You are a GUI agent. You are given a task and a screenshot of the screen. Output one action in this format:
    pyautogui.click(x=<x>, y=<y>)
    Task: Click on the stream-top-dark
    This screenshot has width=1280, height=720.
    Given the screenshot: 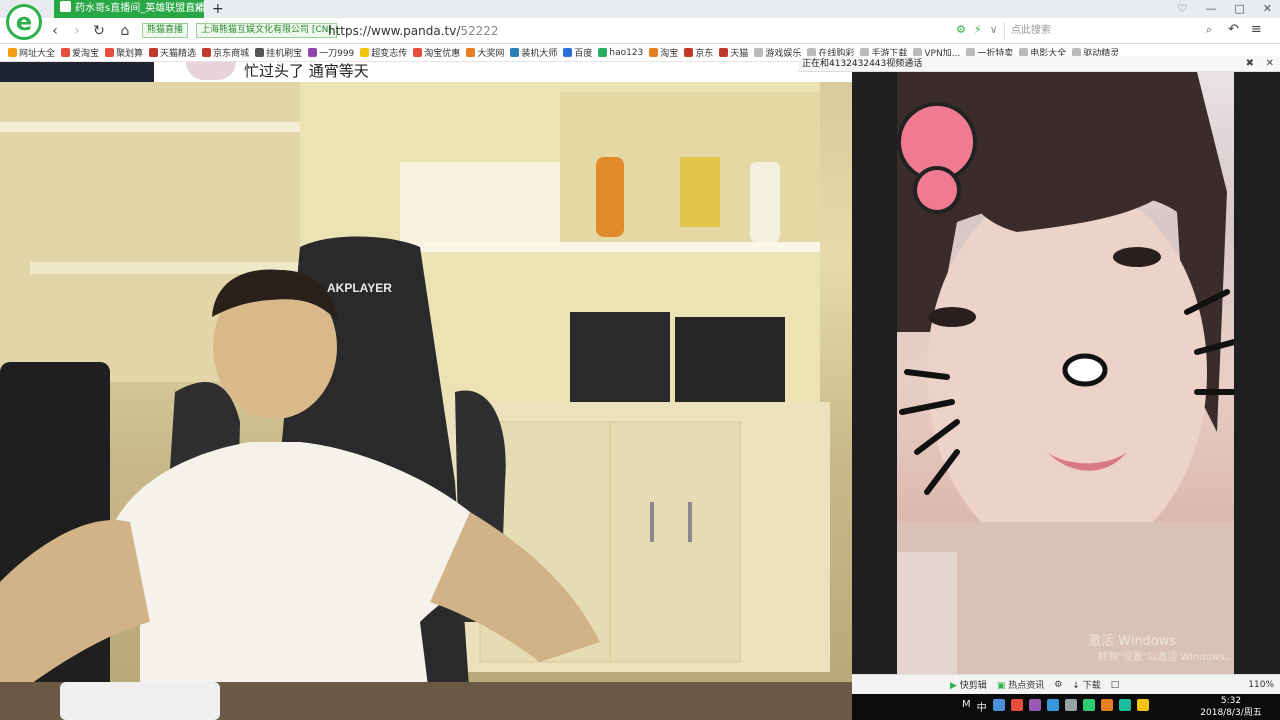 What is the action you would take?
    pyautogui.click(x=77, y=72)
    